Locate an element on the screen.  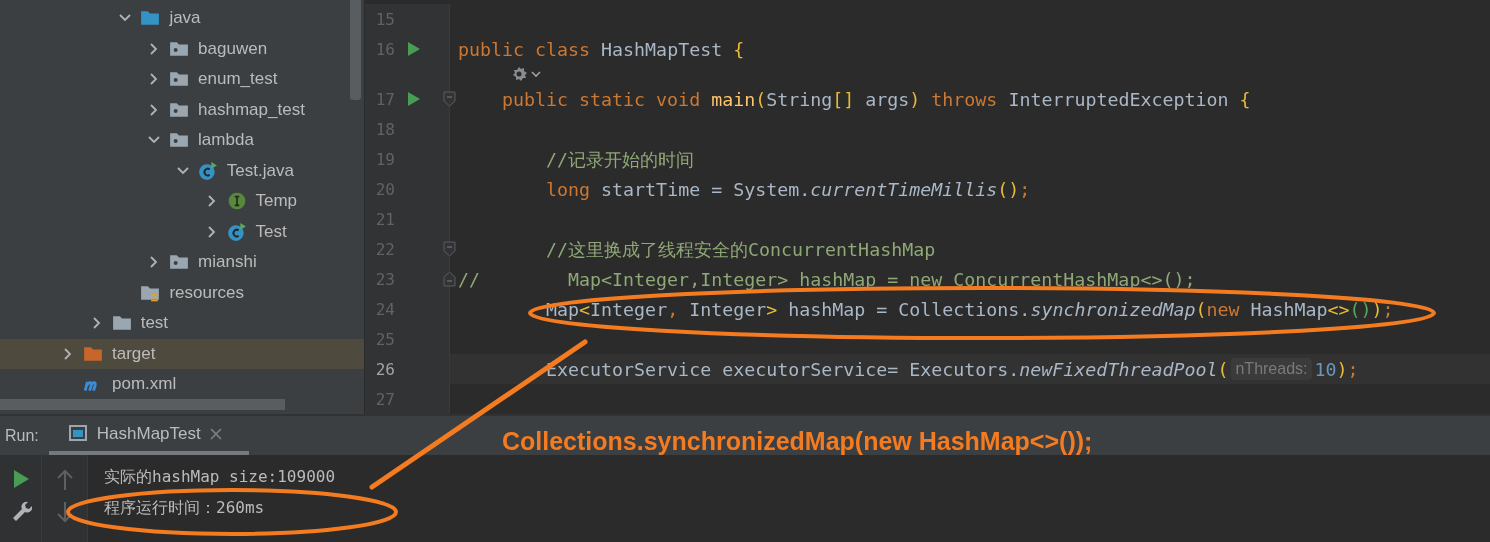
tree-item: pom.xml is located at coordinates (182, 384).